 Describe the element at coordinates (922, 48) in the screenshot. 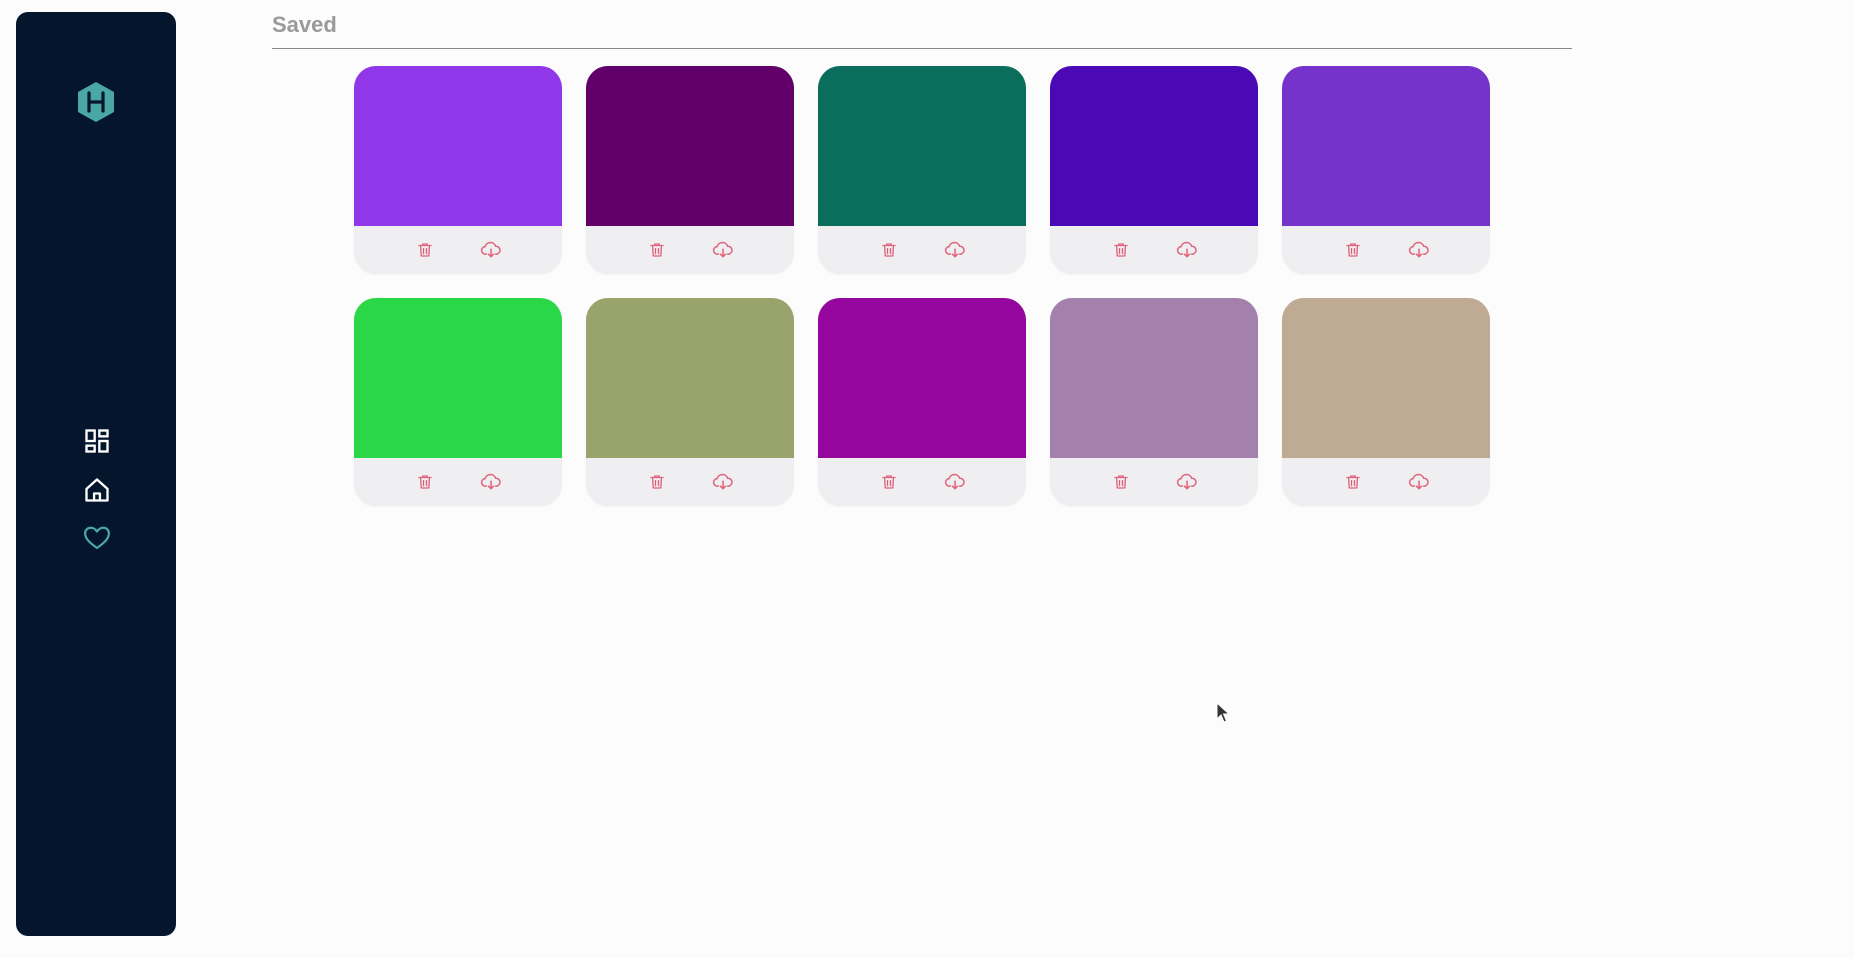

I see `title-divider` at that location.